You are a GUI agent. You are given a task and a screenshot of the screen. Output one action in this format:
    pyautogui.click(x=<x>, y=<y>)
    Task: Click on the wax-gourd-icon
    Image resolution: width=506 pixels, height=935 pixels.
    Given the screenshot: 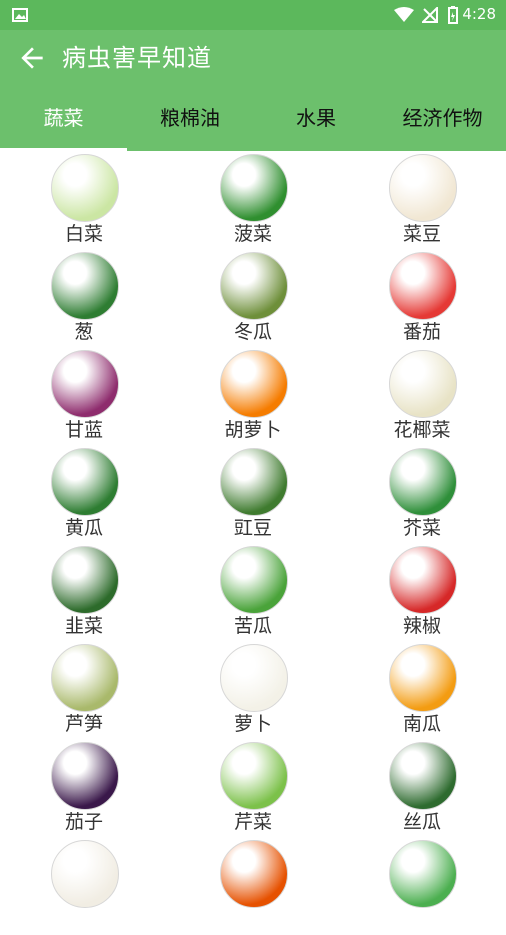 What is the action you would take?
    pyautogui.click(x=254, y=286)
    